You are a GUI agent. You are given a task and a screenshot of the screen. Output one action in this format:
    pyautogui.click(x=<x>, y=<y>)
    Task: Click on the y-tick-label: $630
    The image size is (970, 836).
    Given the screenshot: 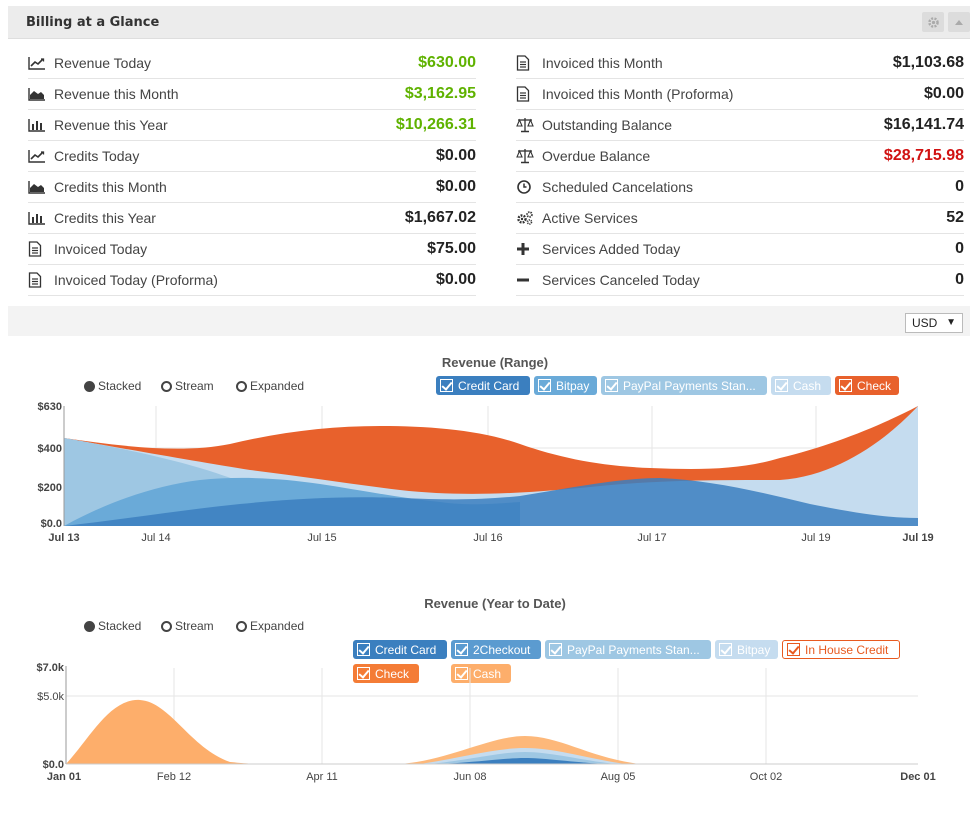 What is the action you would take?
    pyautogui.click(x=50, y=407)
    